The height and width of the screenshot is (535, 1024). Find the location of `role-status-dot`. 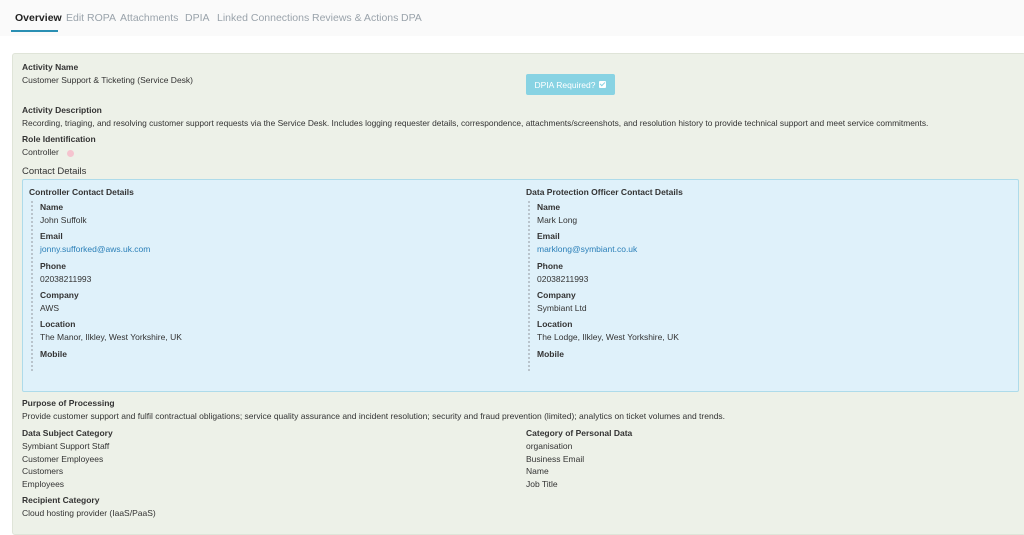

role-status-dot is located at coordinates (70, 153).